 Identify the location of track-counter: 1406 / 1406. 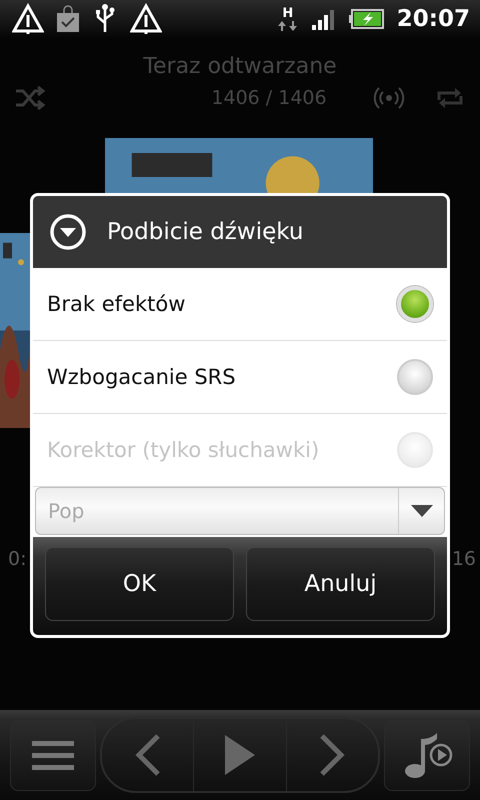
(269, 98).